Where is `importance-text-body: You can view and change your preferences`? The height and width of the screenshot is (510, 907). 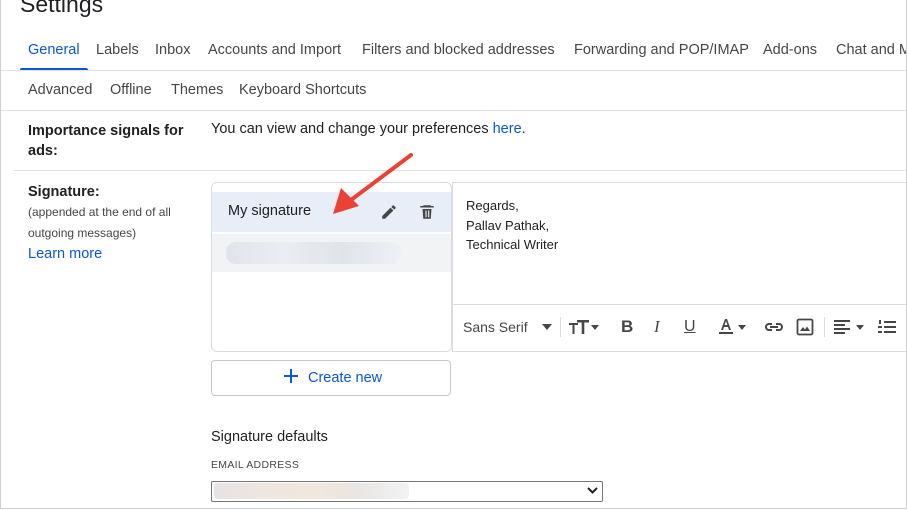
importance-text-body: You can view and change your preferences is located at coordinates (352, 129).